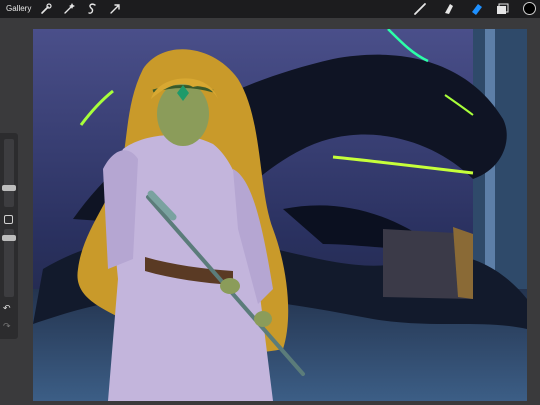  I want to click on top-toolbar: Gallery, so click(270, 9).